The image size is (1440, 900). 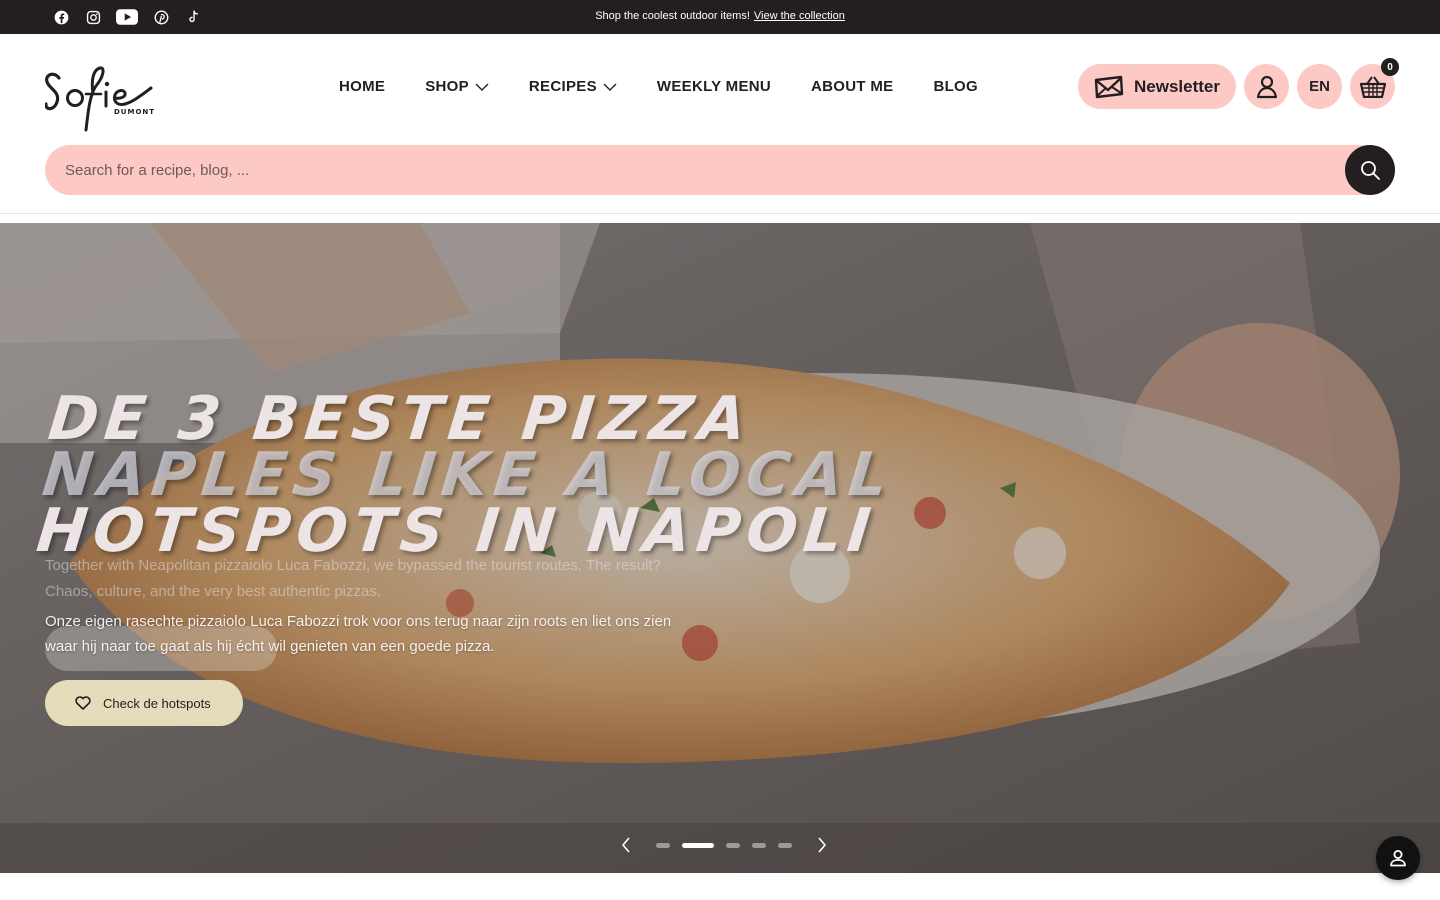 I want to click on newsletter-button: Newsletter, so click(x=1157, y=86).